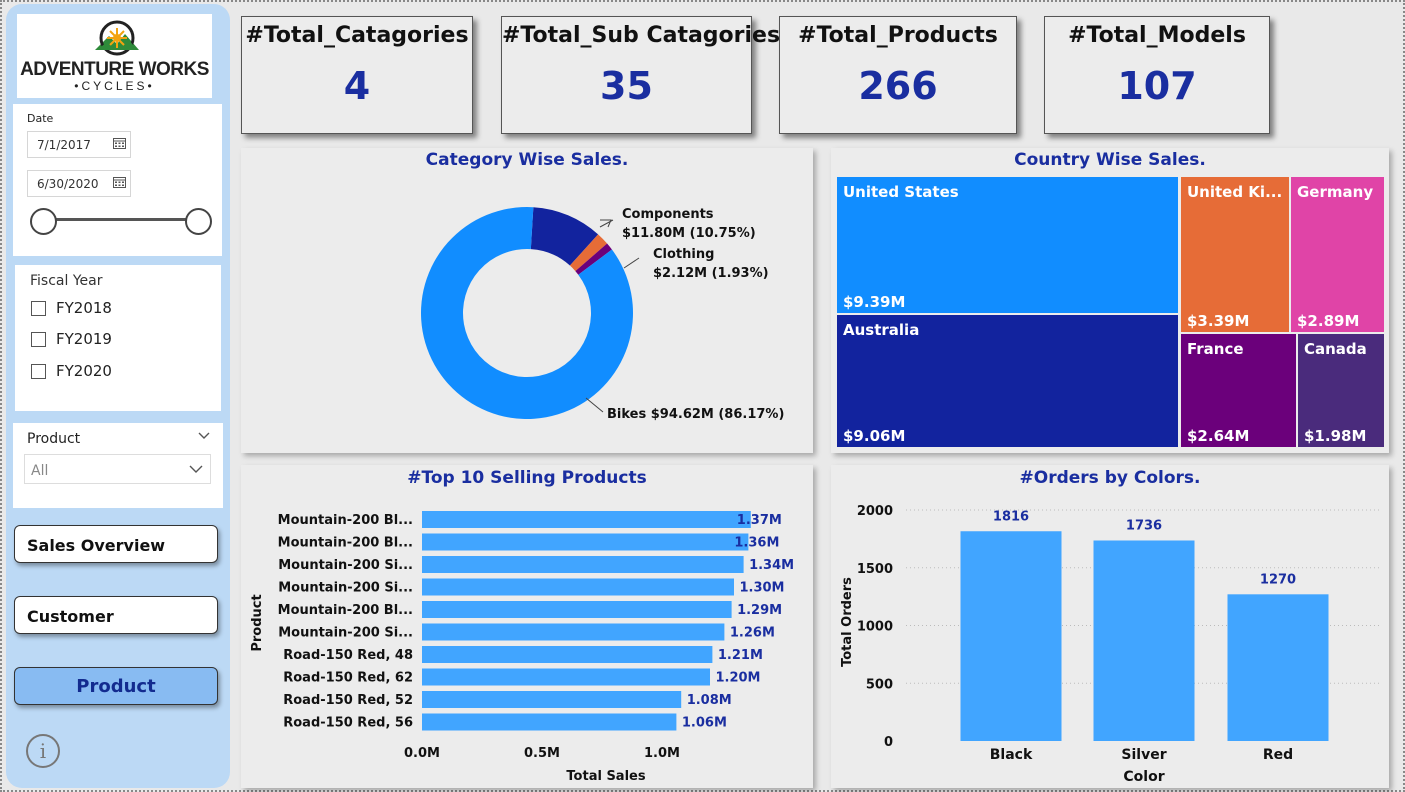  Describe the element at coordinates (114, 56) in the screenshot. I see `company-logo: ADVENTURE WORKS •CYCLES•` at that location.